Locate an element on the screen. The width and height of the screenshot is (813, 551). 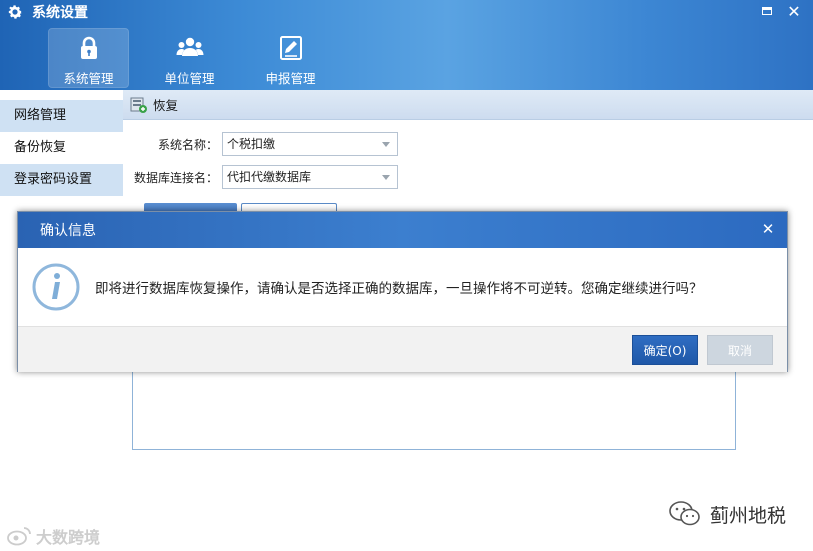
dialog-close-button: ✕ is located at coordinates (768, 229).